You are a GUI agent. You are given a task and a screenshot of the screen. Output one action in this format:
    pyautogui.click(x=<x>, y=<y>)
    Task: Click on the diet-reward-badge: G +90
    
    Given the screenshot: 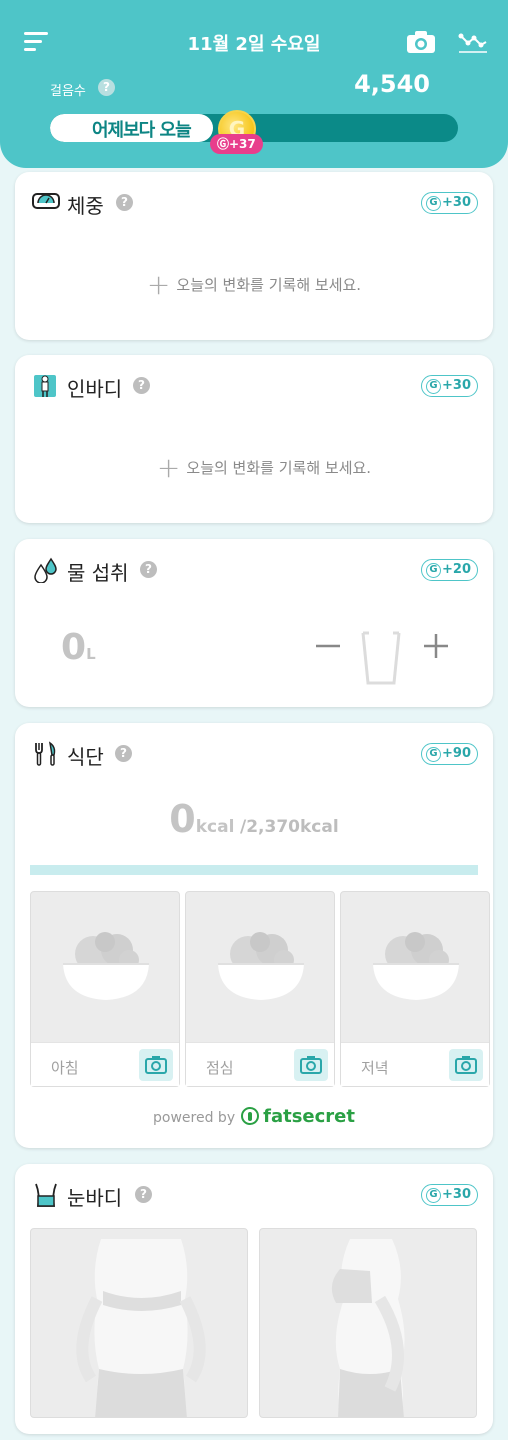 What is the action you would take?
    pyautogui.click(x=449, y=754)
    